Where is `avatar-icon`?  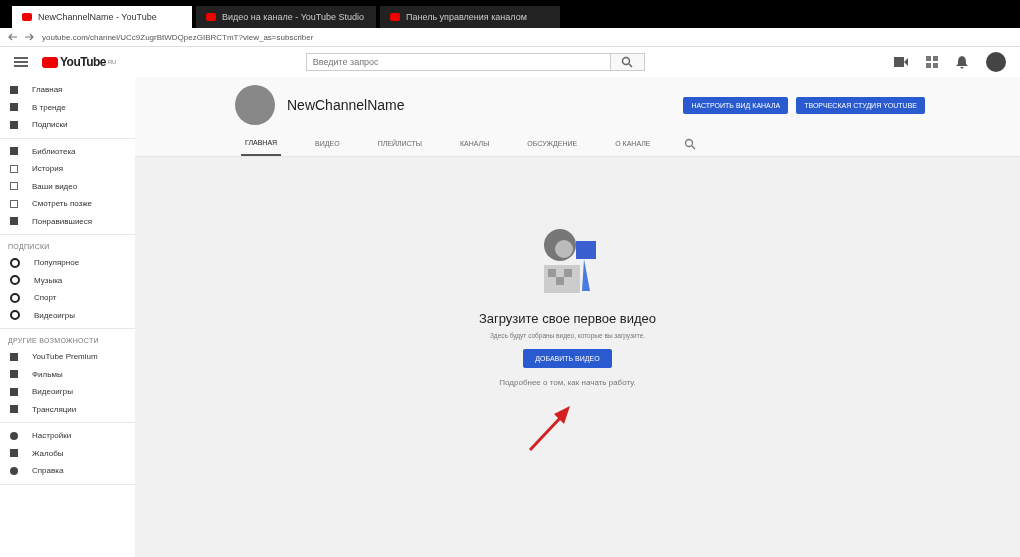 avatar-icon is located at coordinates (996, 62).